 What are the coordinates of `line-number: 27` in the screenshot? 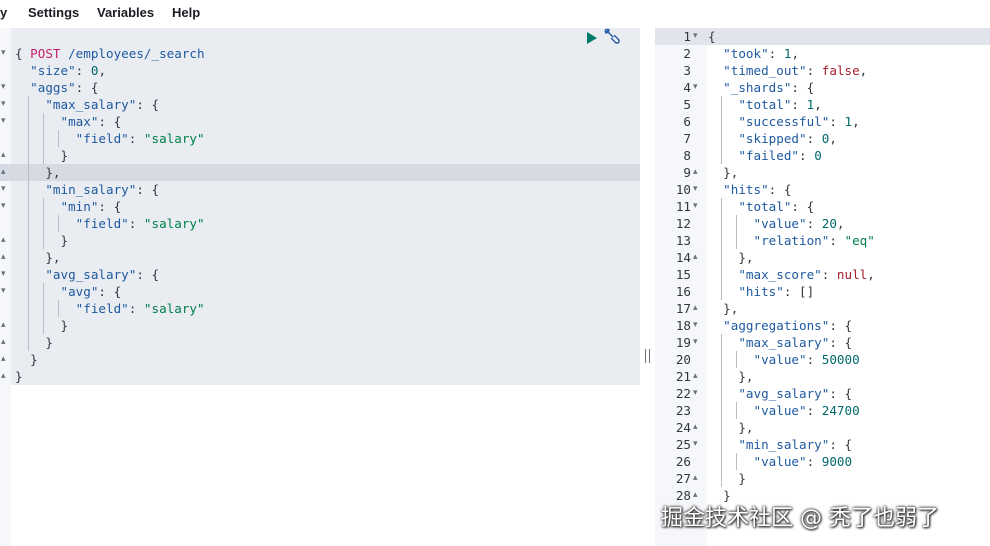 It's located at (683, 478).